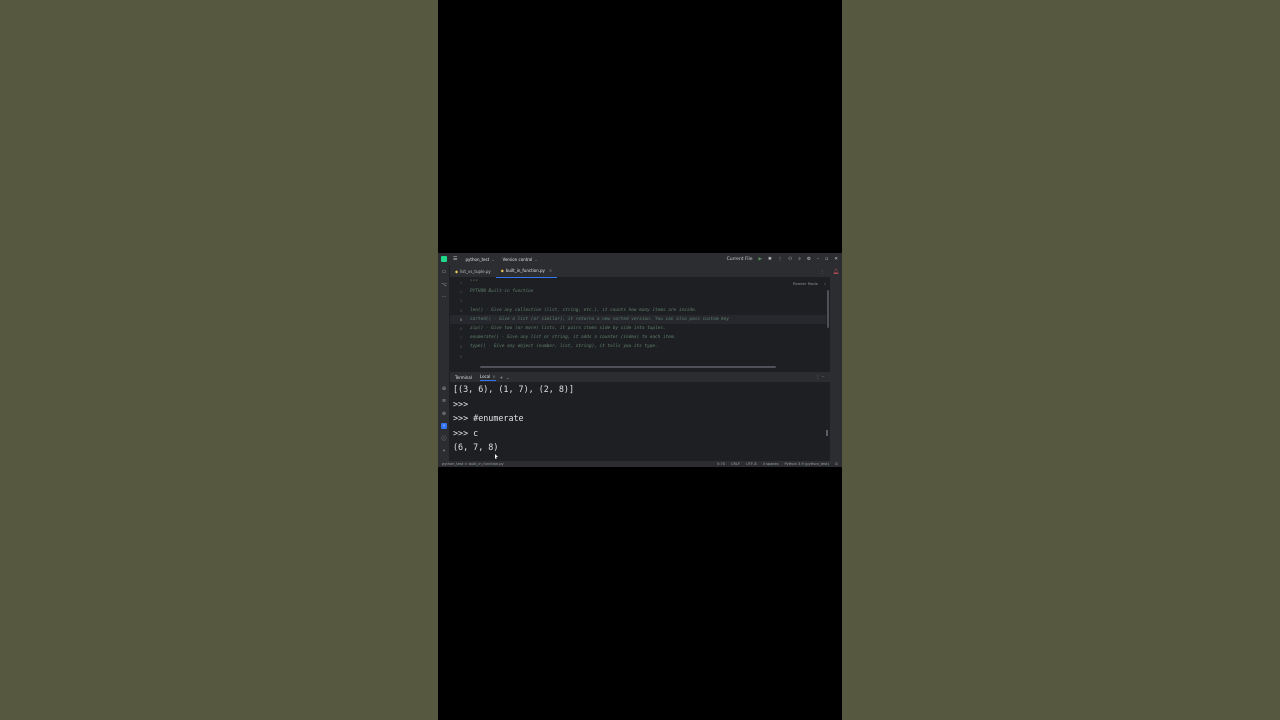 The height and width of the screenshot is (720, 1280). I want to click on plugins-icon: ⊛, so click(444, 389).